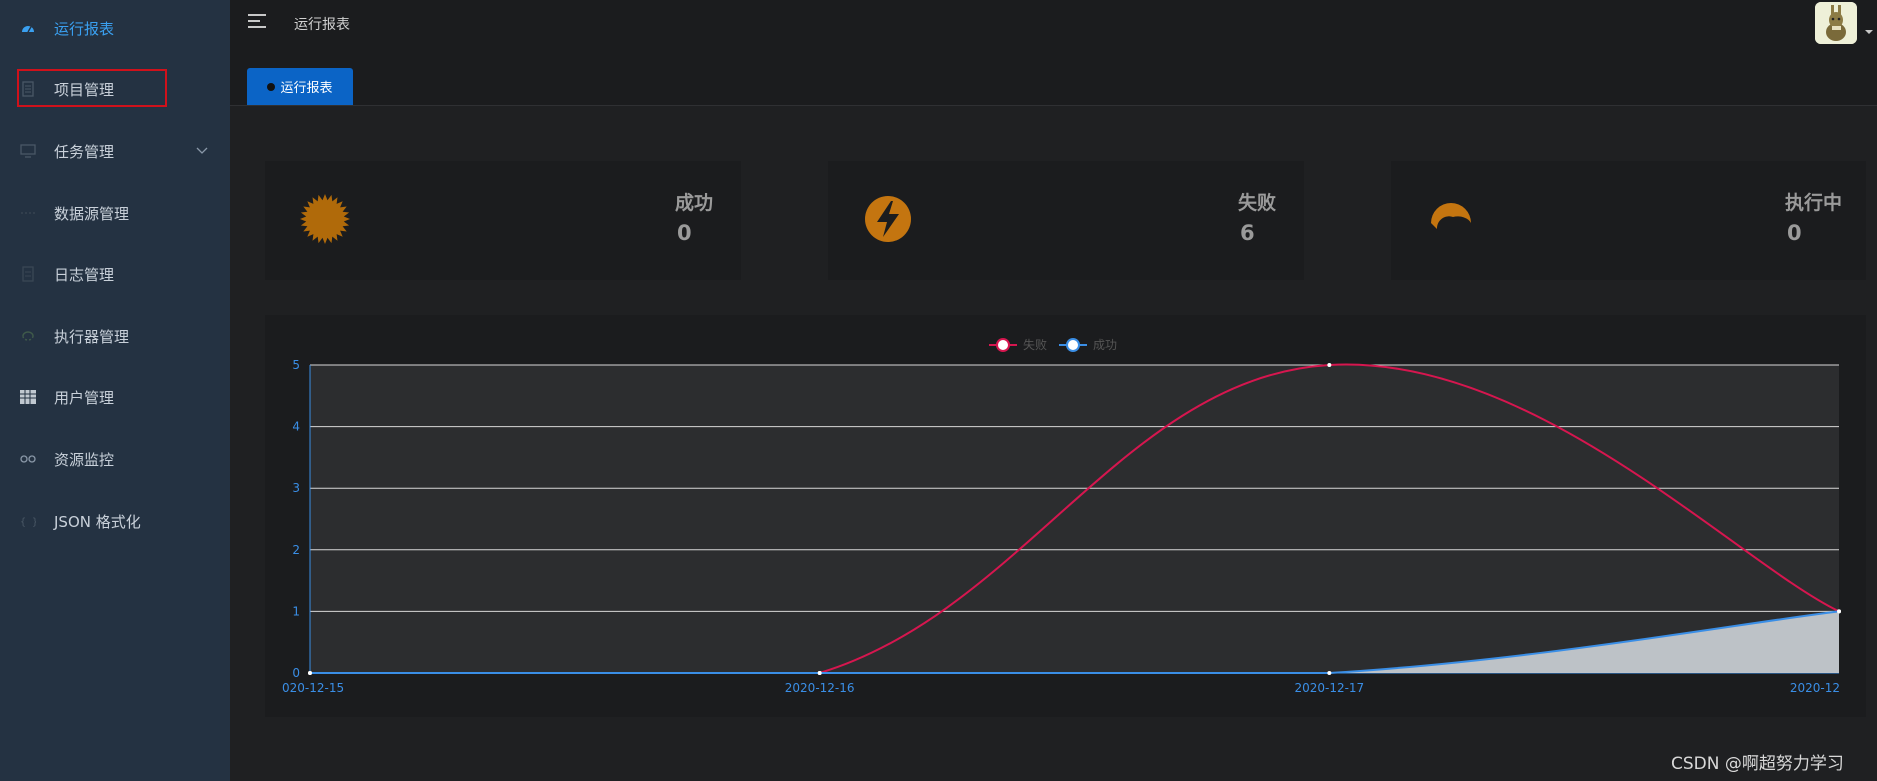  What do you see at coordinates (1815, 688) in the screenshot?
I see `x-tick-label: 2020-12` at bounding box center [1815, 688].